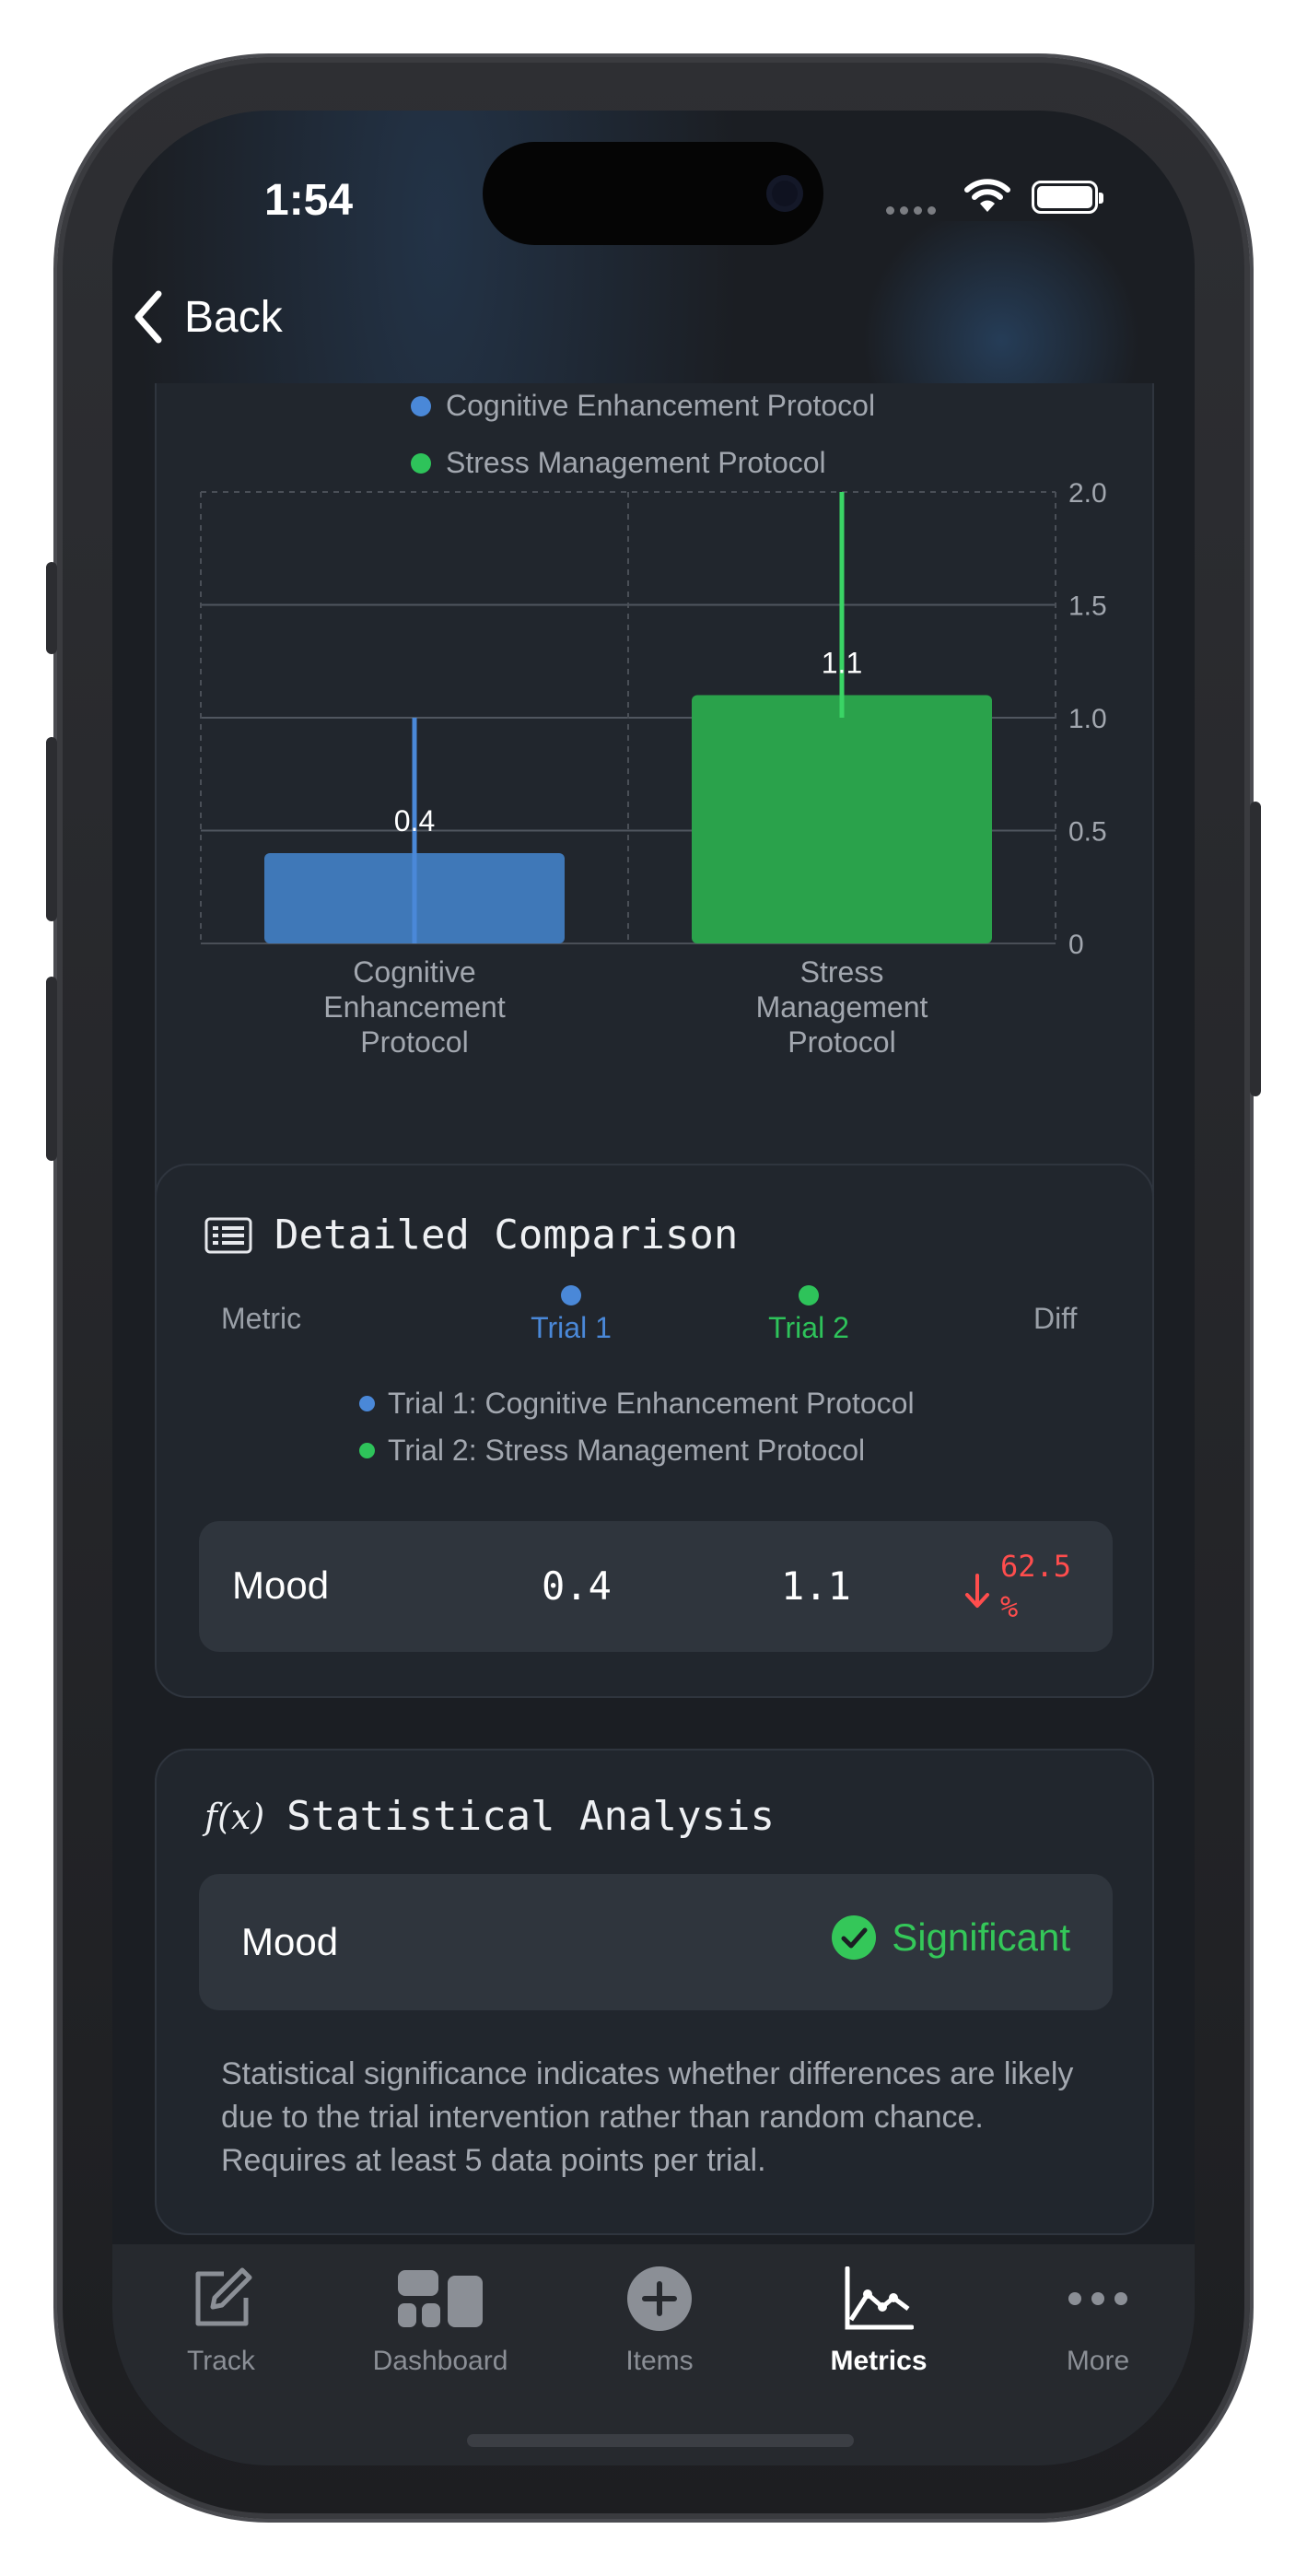 The image size is (1307, 2576). I want to click on line-chart-icon, so click(880, 2298).